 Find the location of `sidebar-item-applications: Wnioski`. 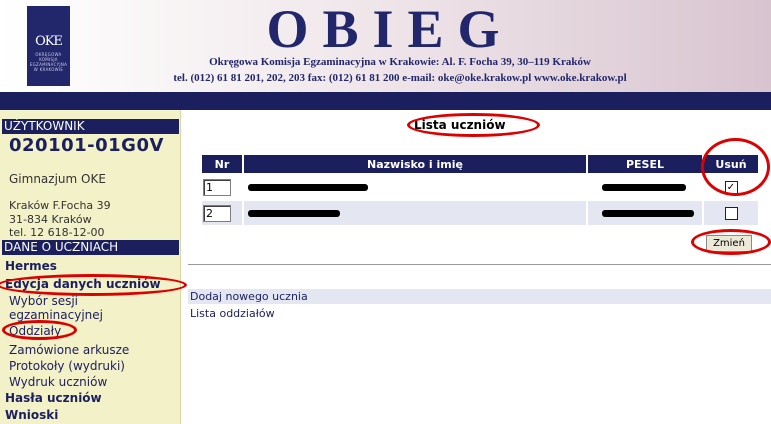

sidebar-item-applications: Wnioski is located at coordinates (31, 415).